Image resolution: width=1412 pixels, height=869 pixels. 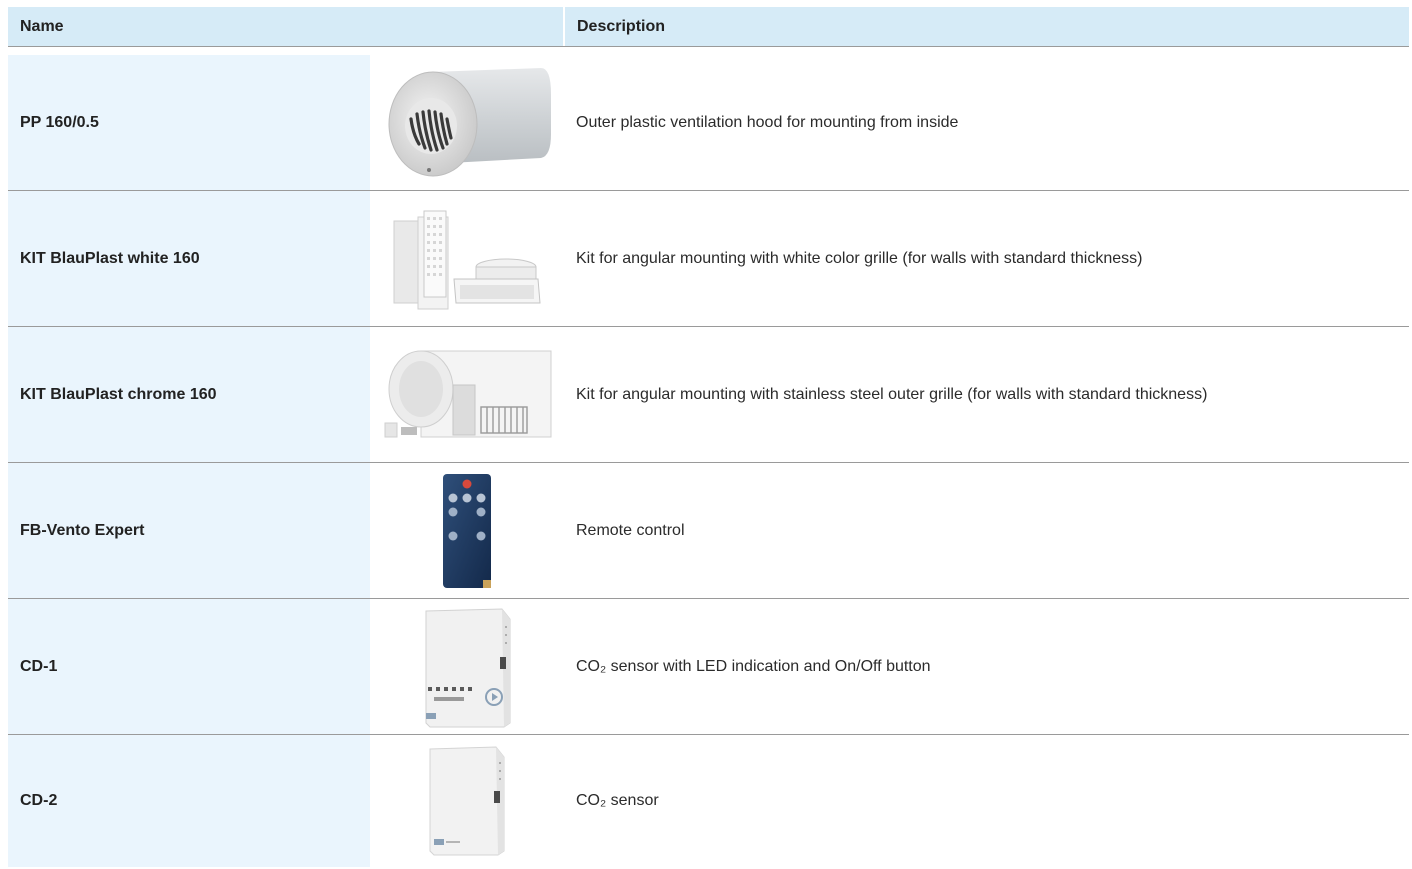 What do you see at coordinates (617, 800) in the screenshot?
I see `product-description: CO₂ sensor` at bounding box center [617, 800].